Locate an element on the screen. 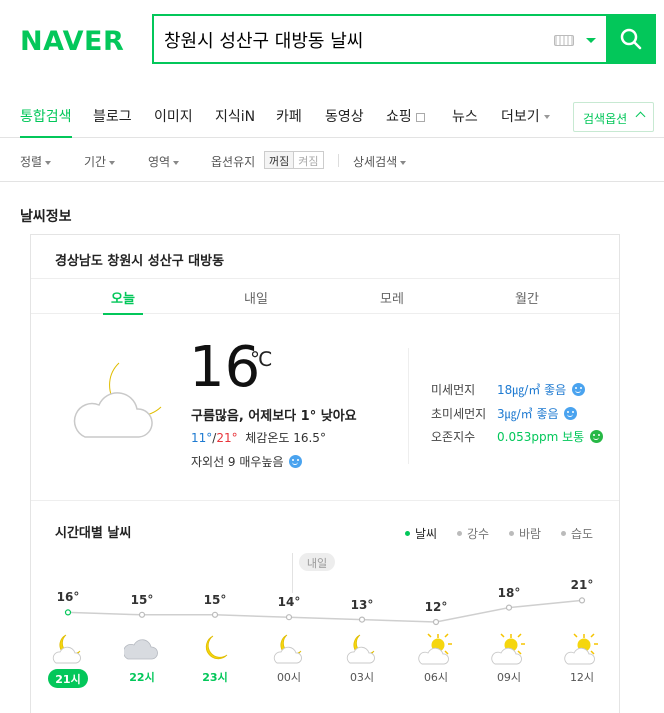  hour-label: 06시 is located at coordinates (436, 677).